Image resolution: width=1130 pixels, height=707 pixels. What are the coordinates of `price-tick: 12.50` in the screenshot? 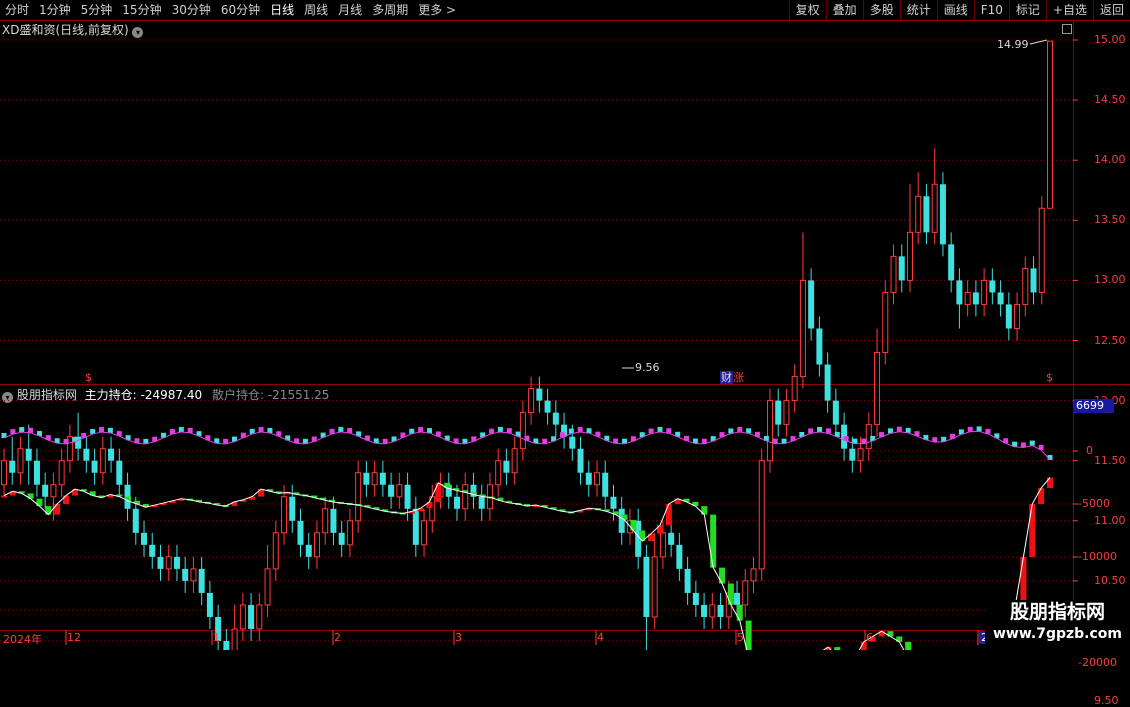 It's located at (1110, 340).